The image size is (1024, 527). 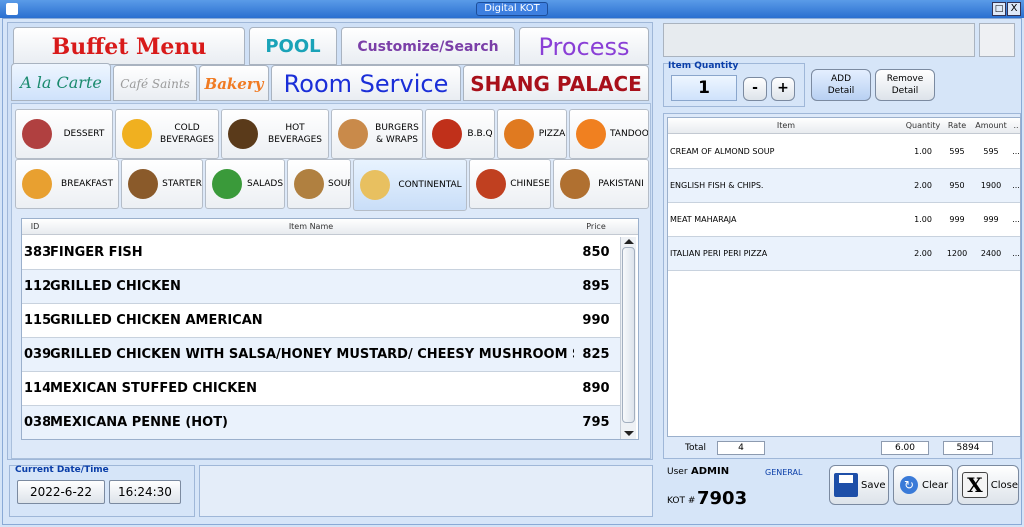 I want to click on remove-detail-line2: Detail, so click(x=905, y=91).